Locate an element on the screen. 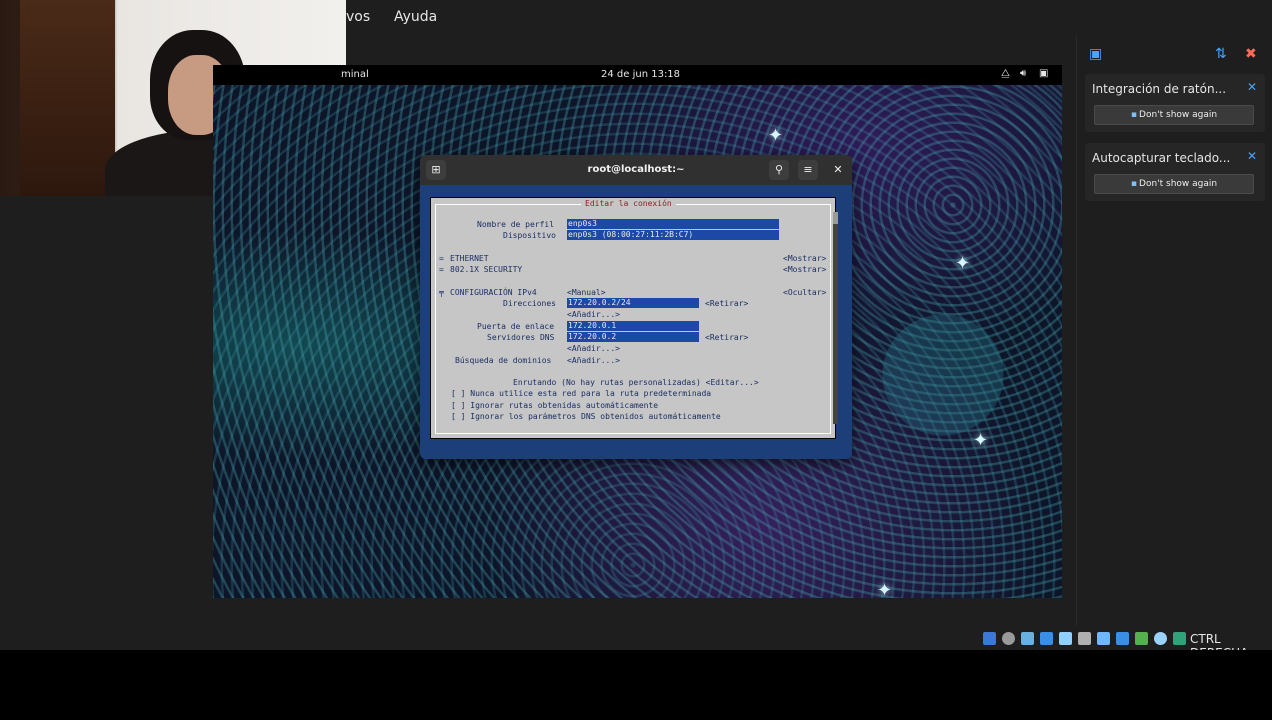  dns-field: 172.20.0.2 is located at coordinates (633, 337).